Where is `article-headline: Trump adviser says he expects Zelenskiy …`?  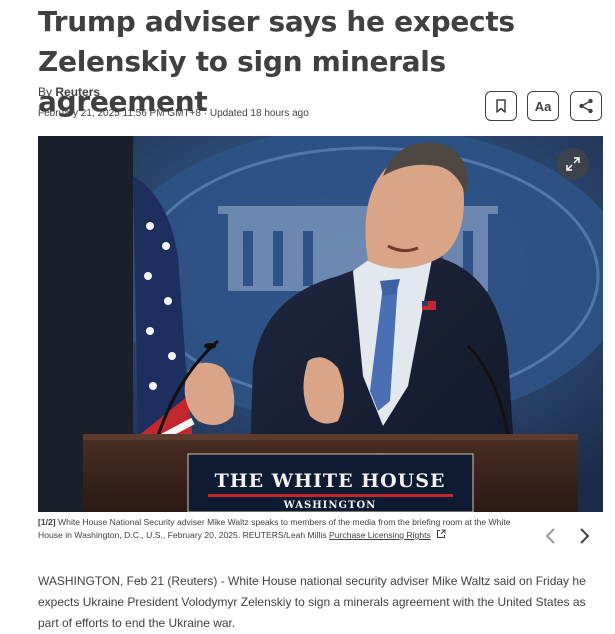 article-headline: Trump adviser says he expects Zelenskiy … is located at coordinates (276, 61).